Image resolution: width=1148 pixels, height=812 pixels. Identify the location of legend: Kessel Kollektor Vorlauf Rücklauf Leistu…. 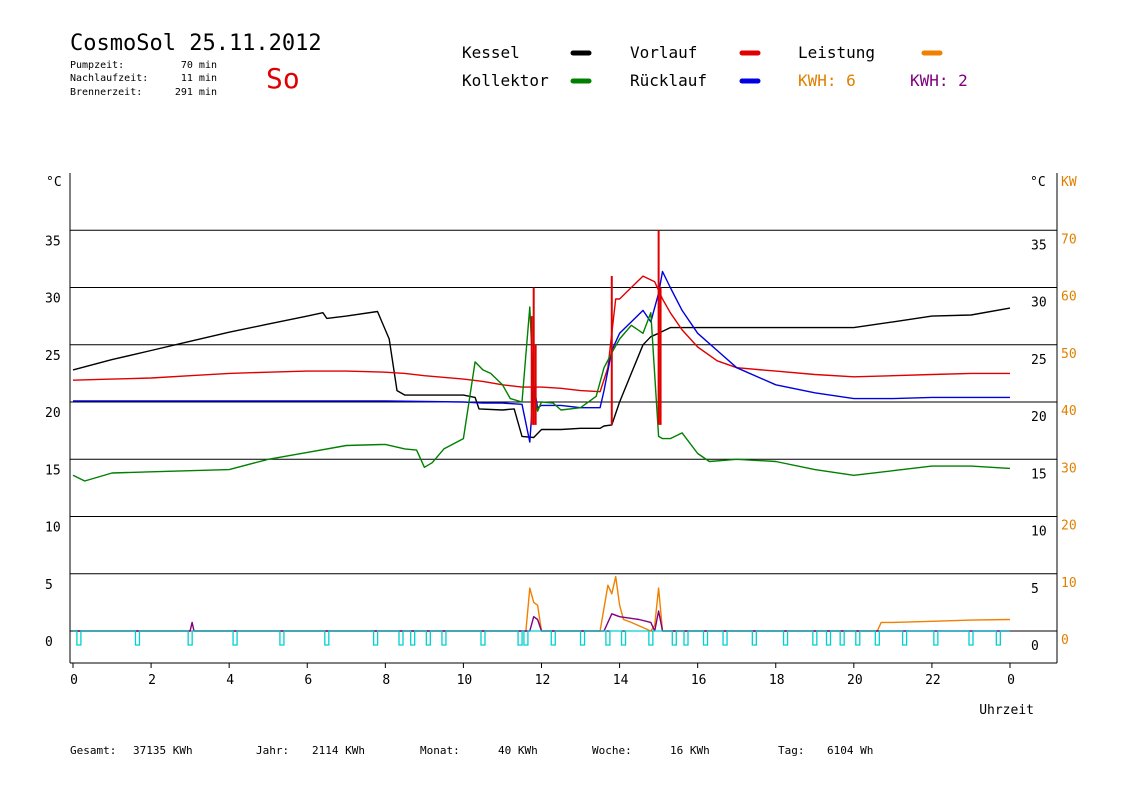
(715, 66).